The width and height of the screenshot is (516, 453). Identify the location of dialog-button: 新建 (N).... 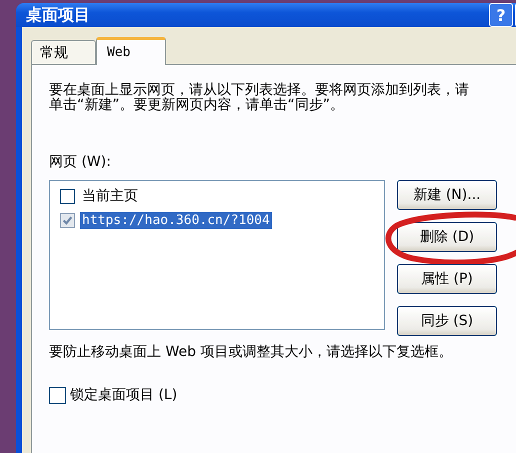
(447, 195).